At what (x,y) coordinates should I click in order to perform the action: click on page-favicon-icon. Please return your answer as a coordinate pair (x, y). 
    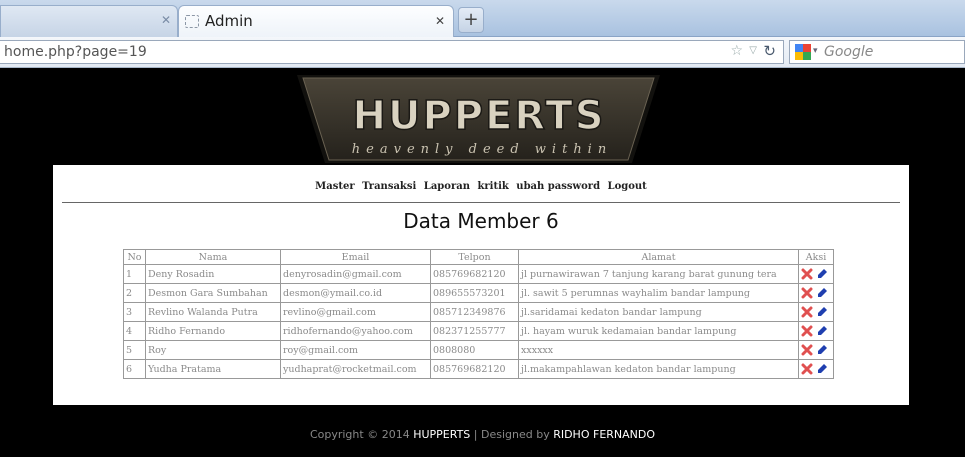
    Looking at the image, I should click on (192, 21).